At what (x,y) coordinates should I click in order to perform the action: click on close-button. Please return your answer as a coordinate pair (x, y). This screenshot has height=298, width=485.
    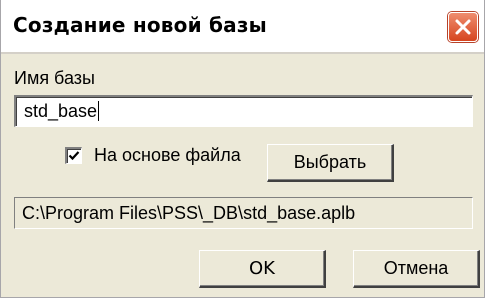
    Looking at the image, I should click on (463, 27).